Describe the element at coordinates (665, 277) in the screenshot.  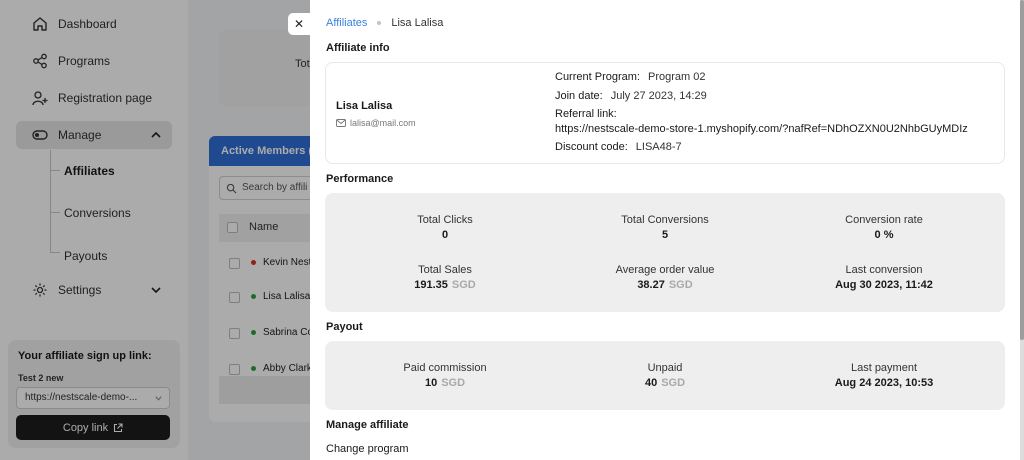
I see `stat-average-order-value: Average order value 38.27 SGD` at that location.